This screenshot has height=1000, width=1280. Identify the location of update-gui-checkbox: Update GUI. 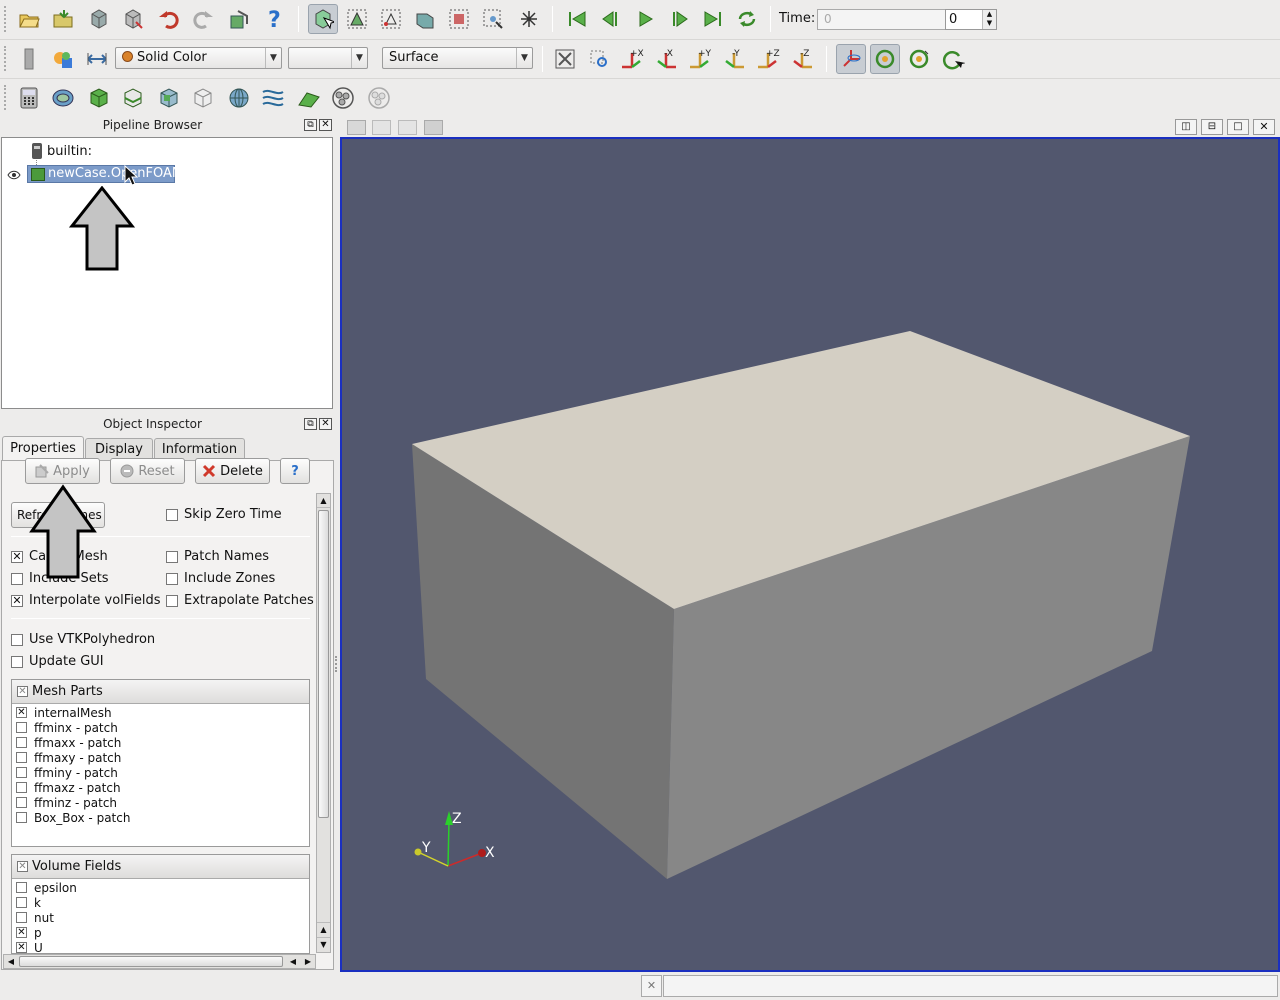
(57, 661).